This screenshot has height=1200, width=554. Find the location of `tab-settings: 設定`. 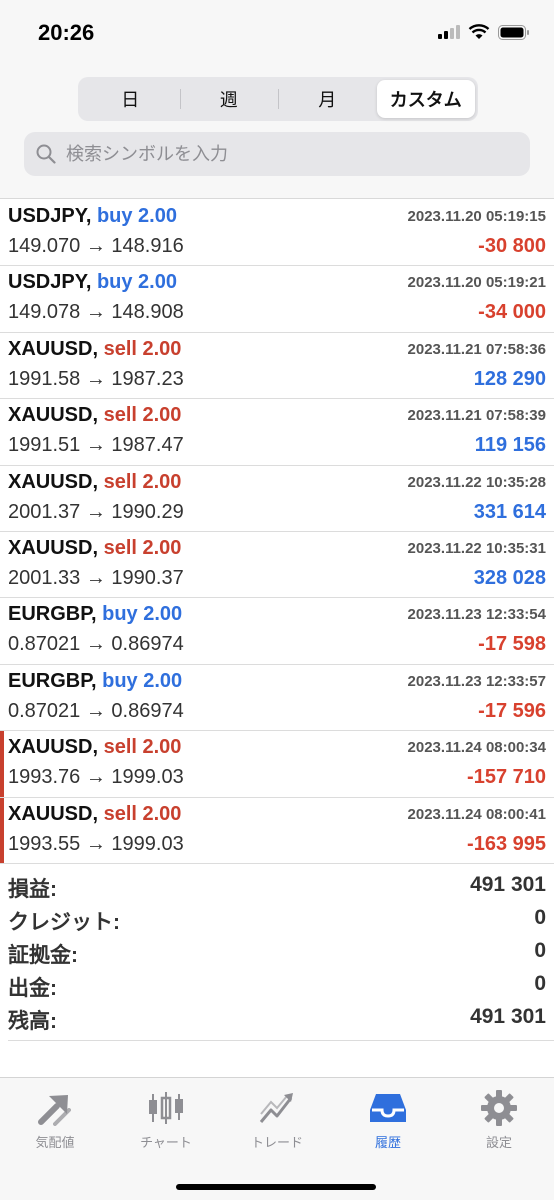

tab-settings: 設定 is located at coordinates (499, 1118).